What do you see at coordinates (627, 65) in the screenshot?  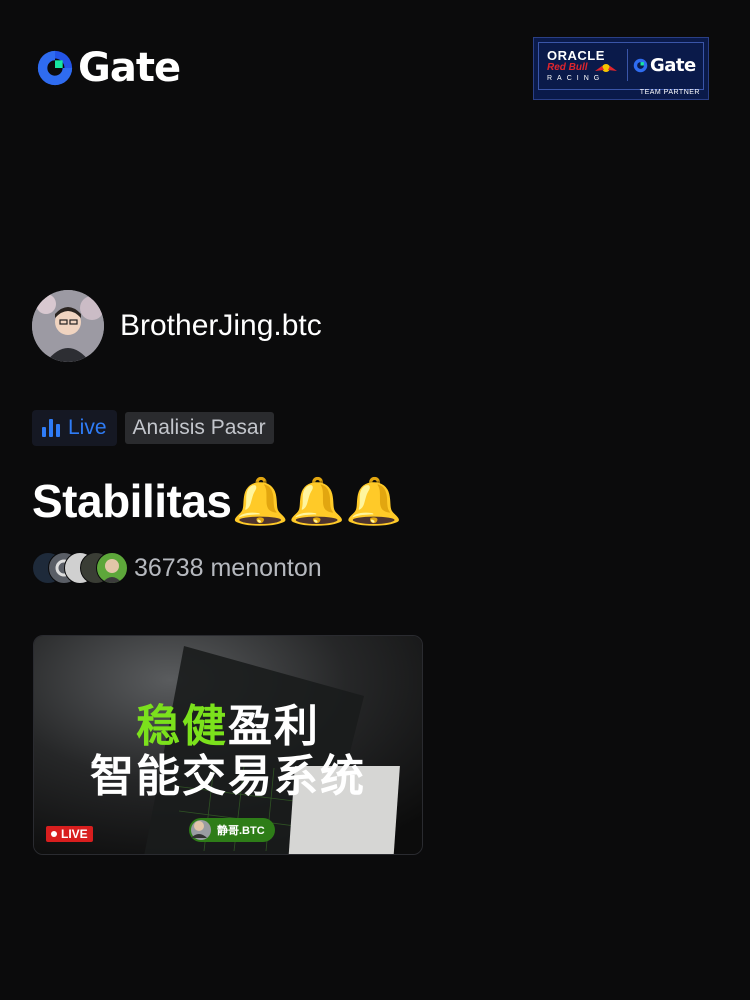 I see `partner-divider` at bounding box center [627, 65].